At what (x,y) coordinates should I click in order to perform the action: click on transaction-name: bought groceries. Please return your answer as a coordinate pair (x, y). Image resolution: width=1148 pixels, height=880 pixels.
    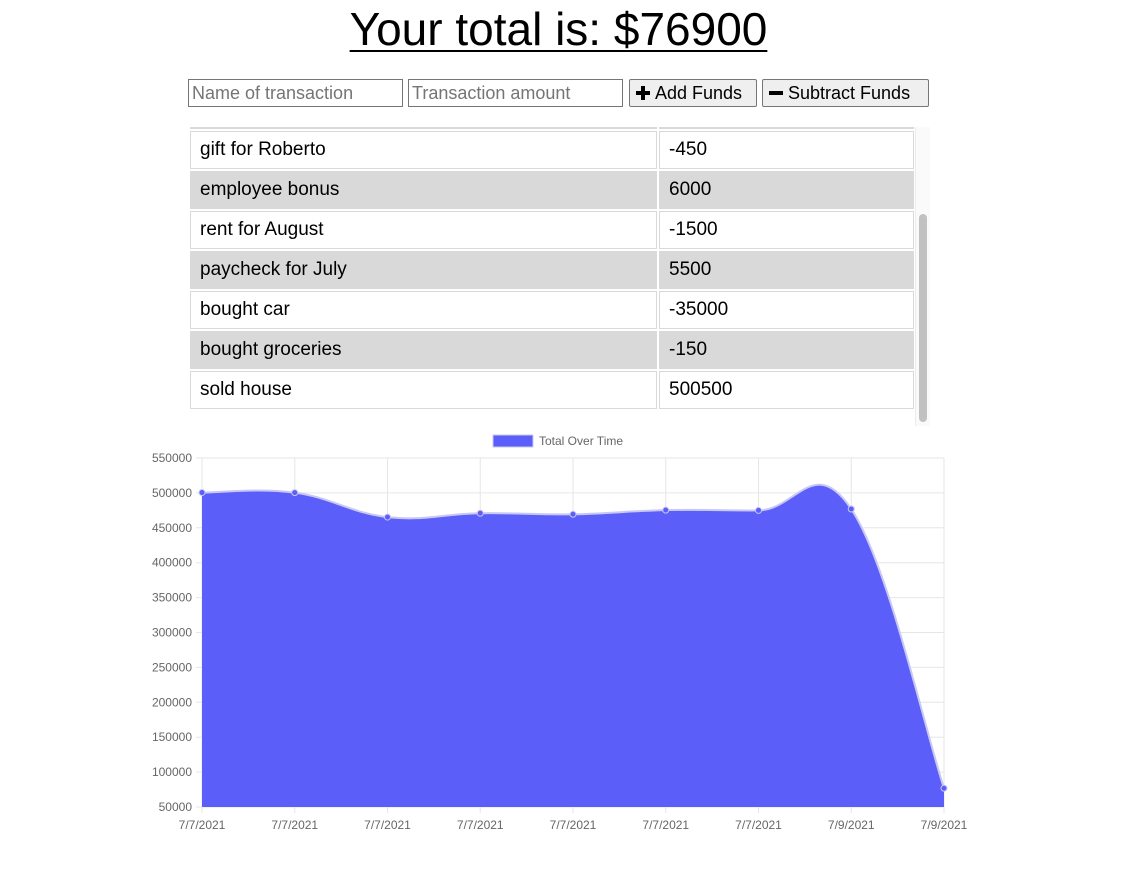
    Looking at the image, I should click on (423, 350).